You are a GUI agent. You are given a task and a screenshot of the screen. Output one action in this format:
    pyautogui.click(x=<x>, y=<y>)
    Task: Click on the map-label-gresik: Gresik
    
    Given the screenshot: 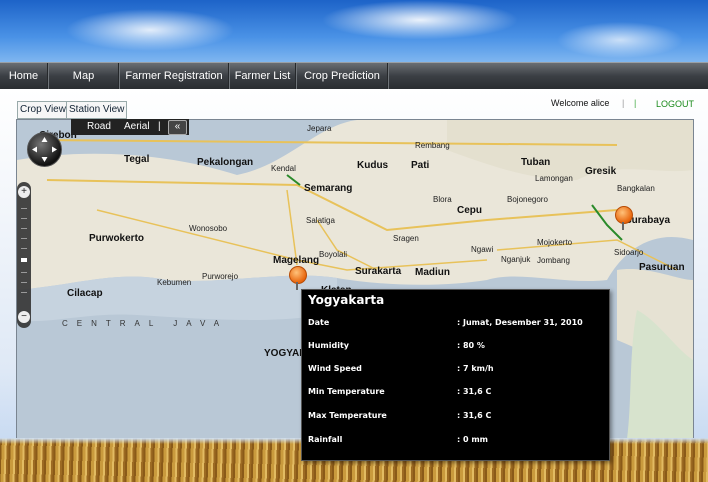 What is the action you would take?
    pyautogui.click(x=601, y=171)
    